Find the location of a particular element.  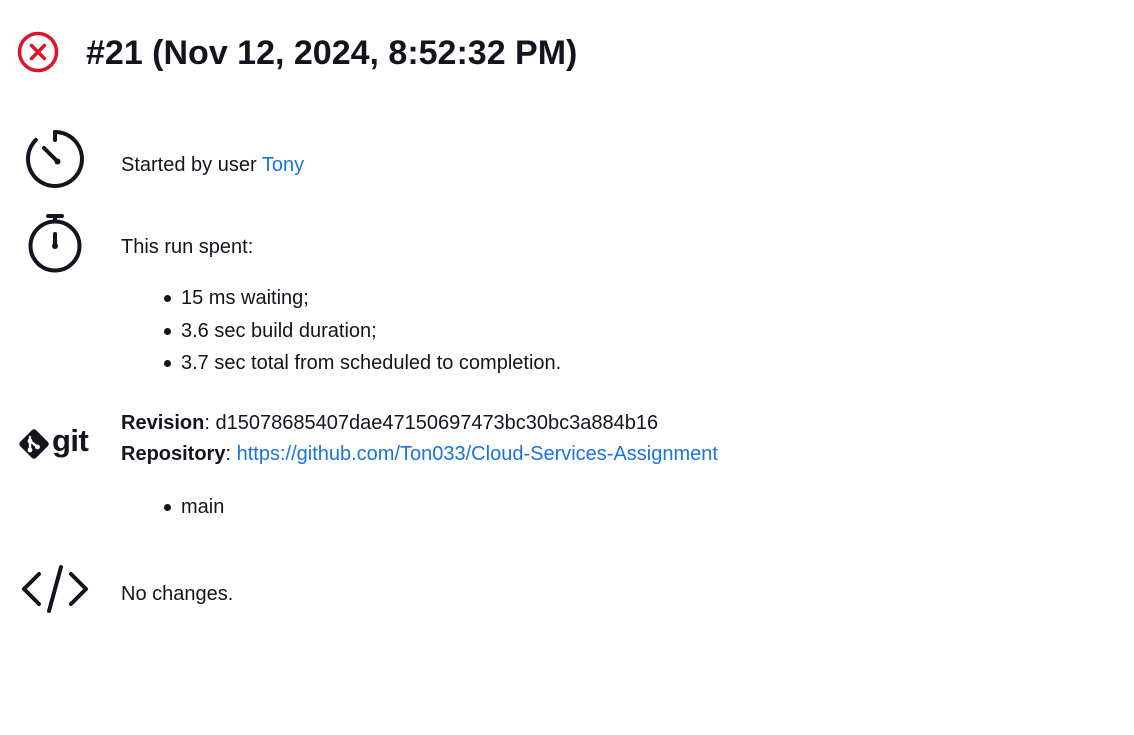

branch-list: main is located at coordinates (193, 507).